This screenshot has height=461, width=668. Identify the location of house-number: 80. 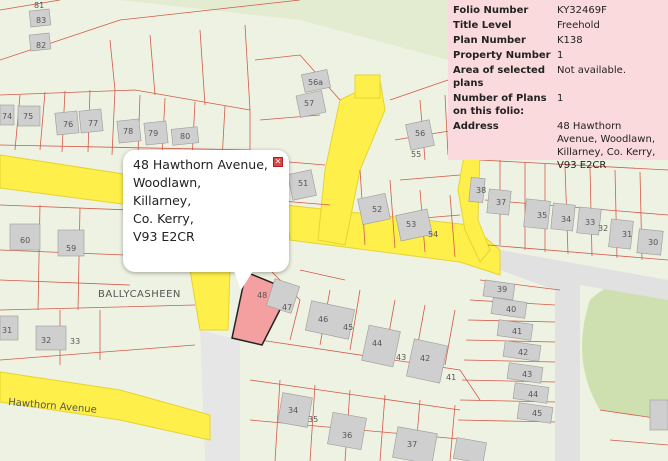
(185, 136).